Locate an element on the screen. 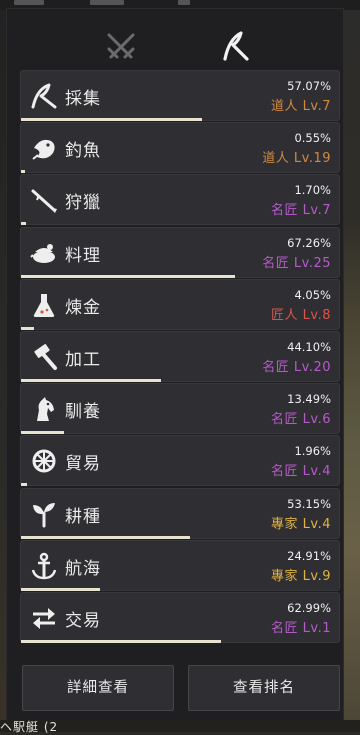 Image resolution: width=360 pixels, height=735 pixels. sprout-icon is located at coordinates (44, 514).